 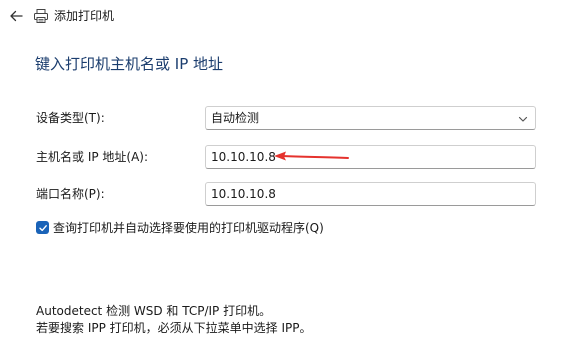 What do you see at coordinates (70, 194) in the screenshot?
I see `port-name-label: 端口名称(P):` at bounding box center [70, 194].